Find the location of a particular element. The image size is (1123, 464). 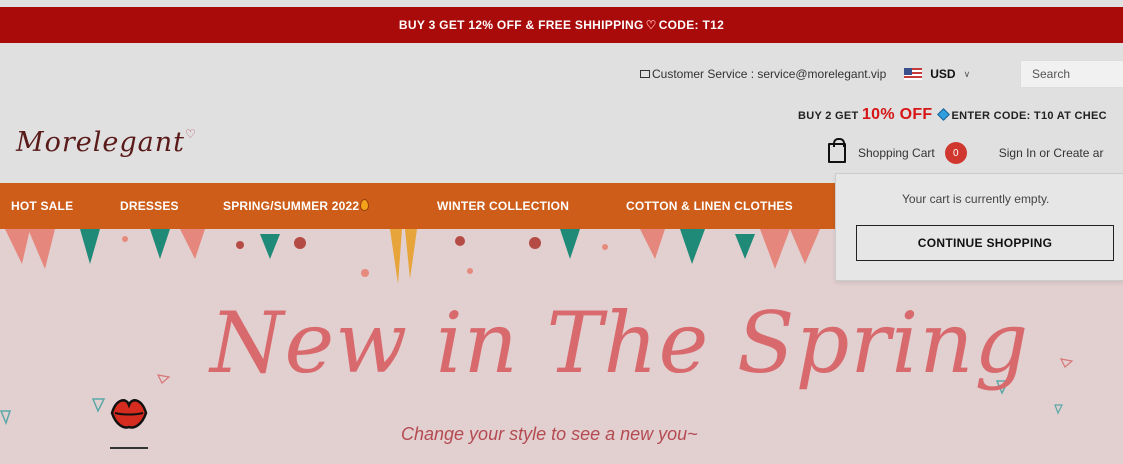

heart-icon: ♡ is located at coordinates (651, 25).